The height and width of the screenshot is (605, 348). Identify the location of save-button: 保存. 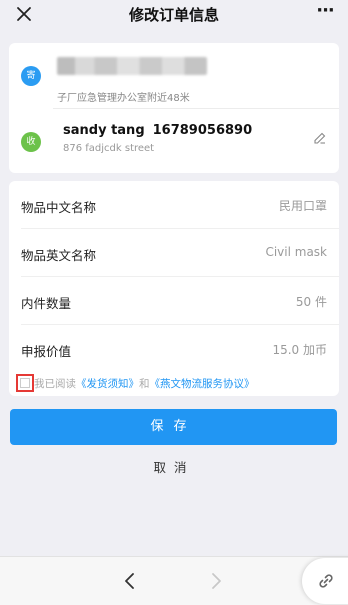
(173, 427).